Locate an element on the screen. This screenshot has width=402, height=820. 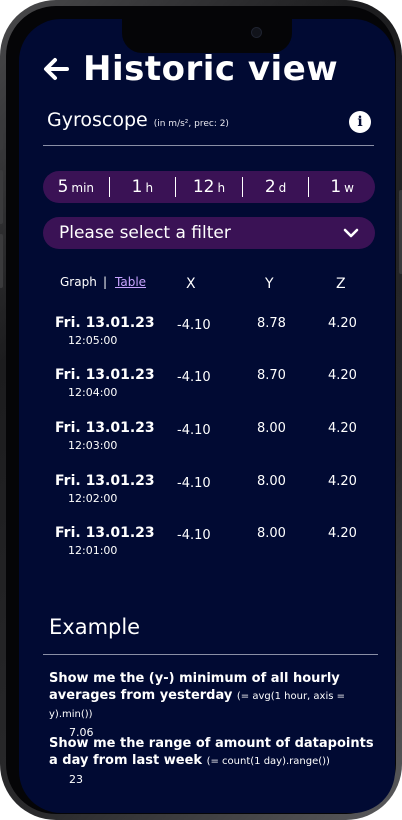
page-header: Historic view is located at coordinates (189, 69).